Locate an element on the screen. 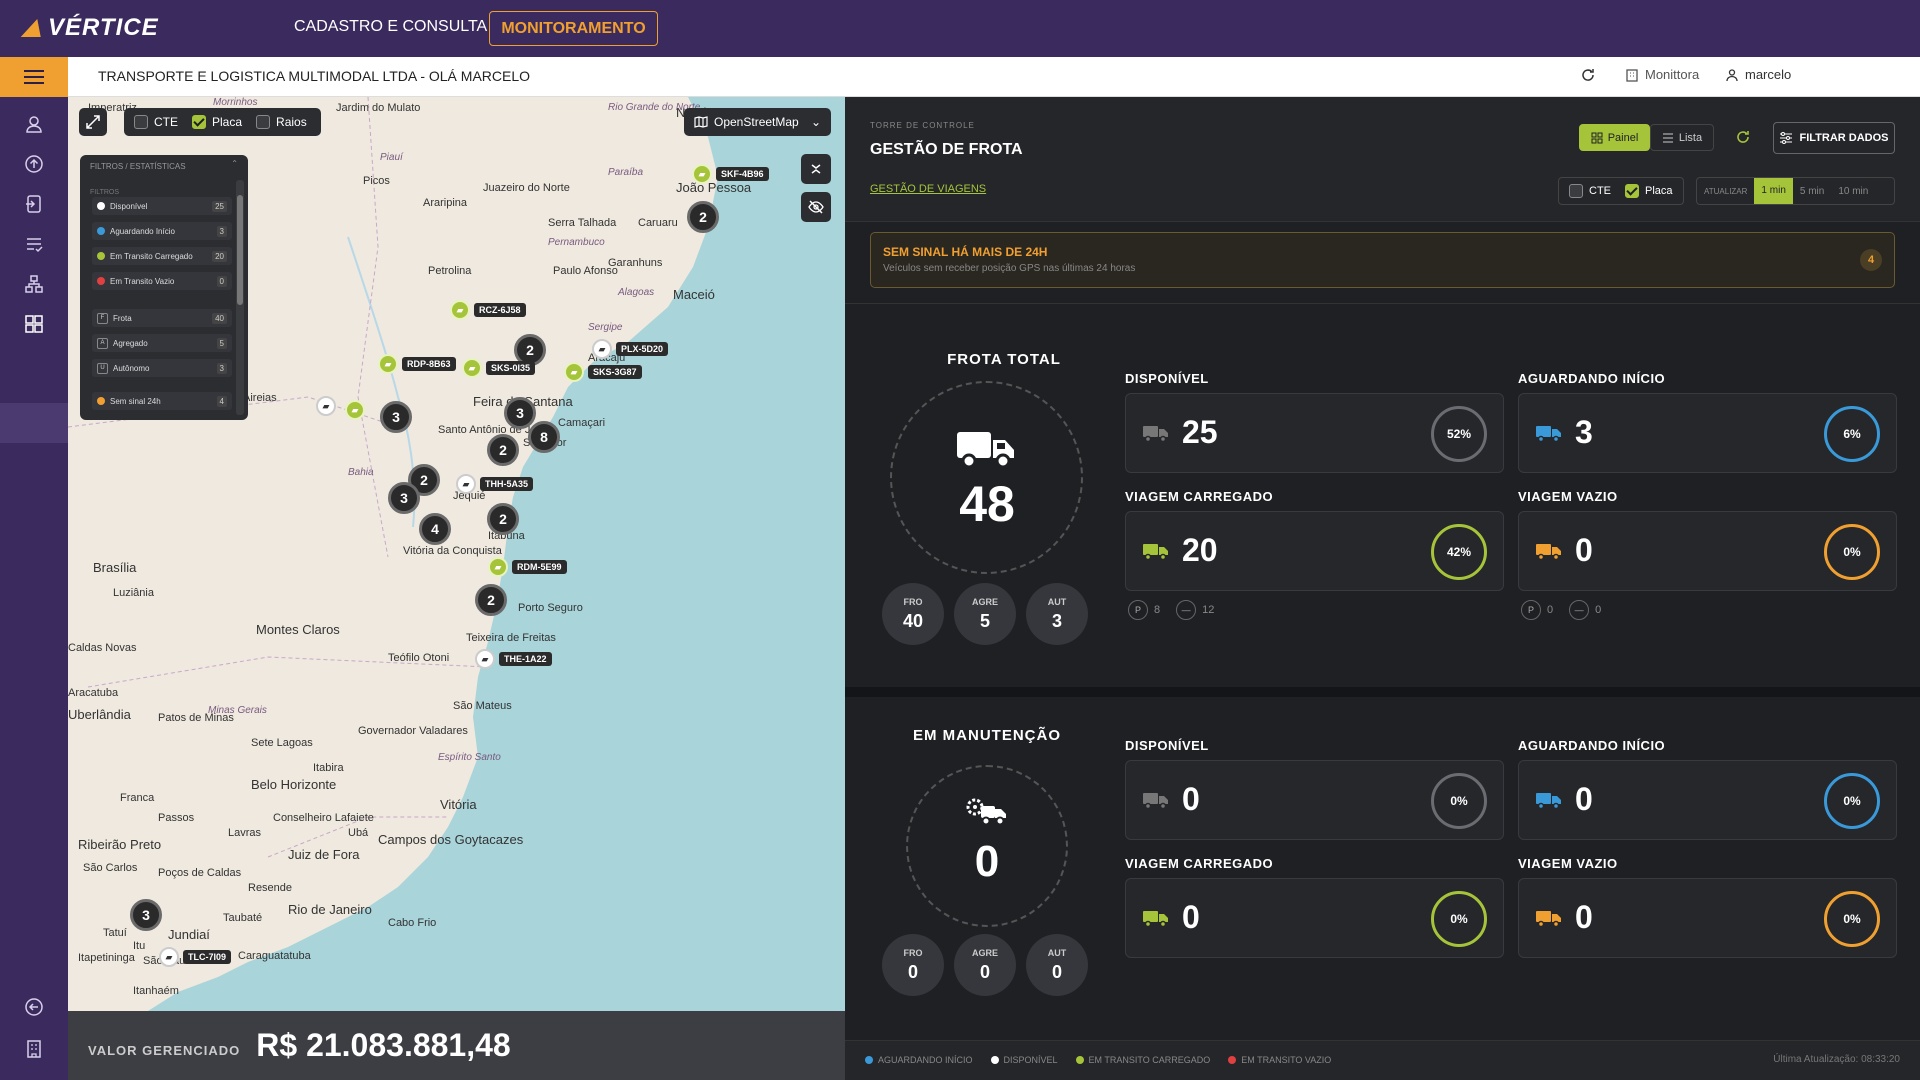 The image size is (1920, 1080). panel-placa-checkbox is located at coordinates (1632, 191).